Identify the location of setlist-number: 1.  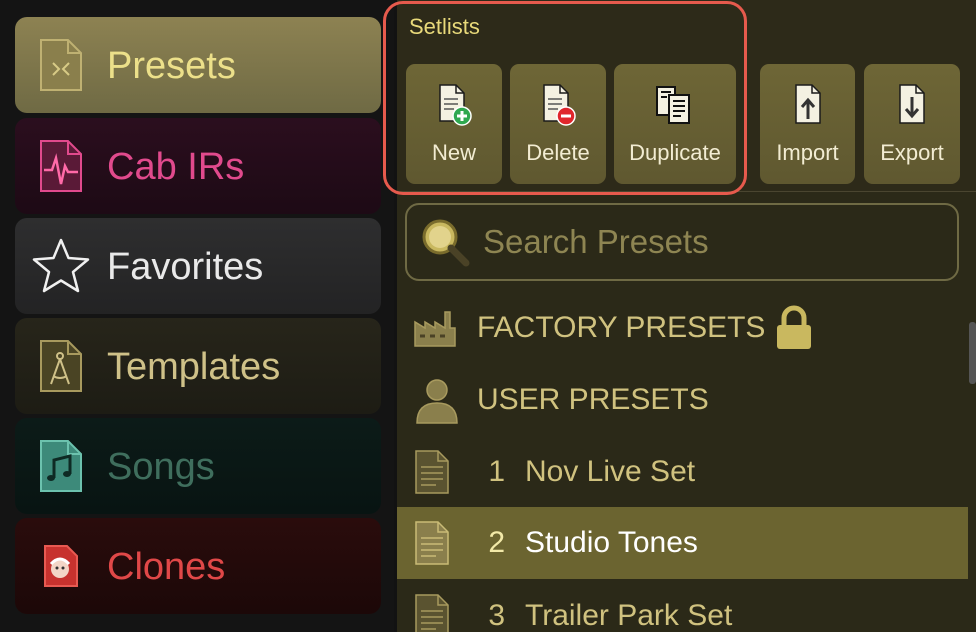
(496, 471).